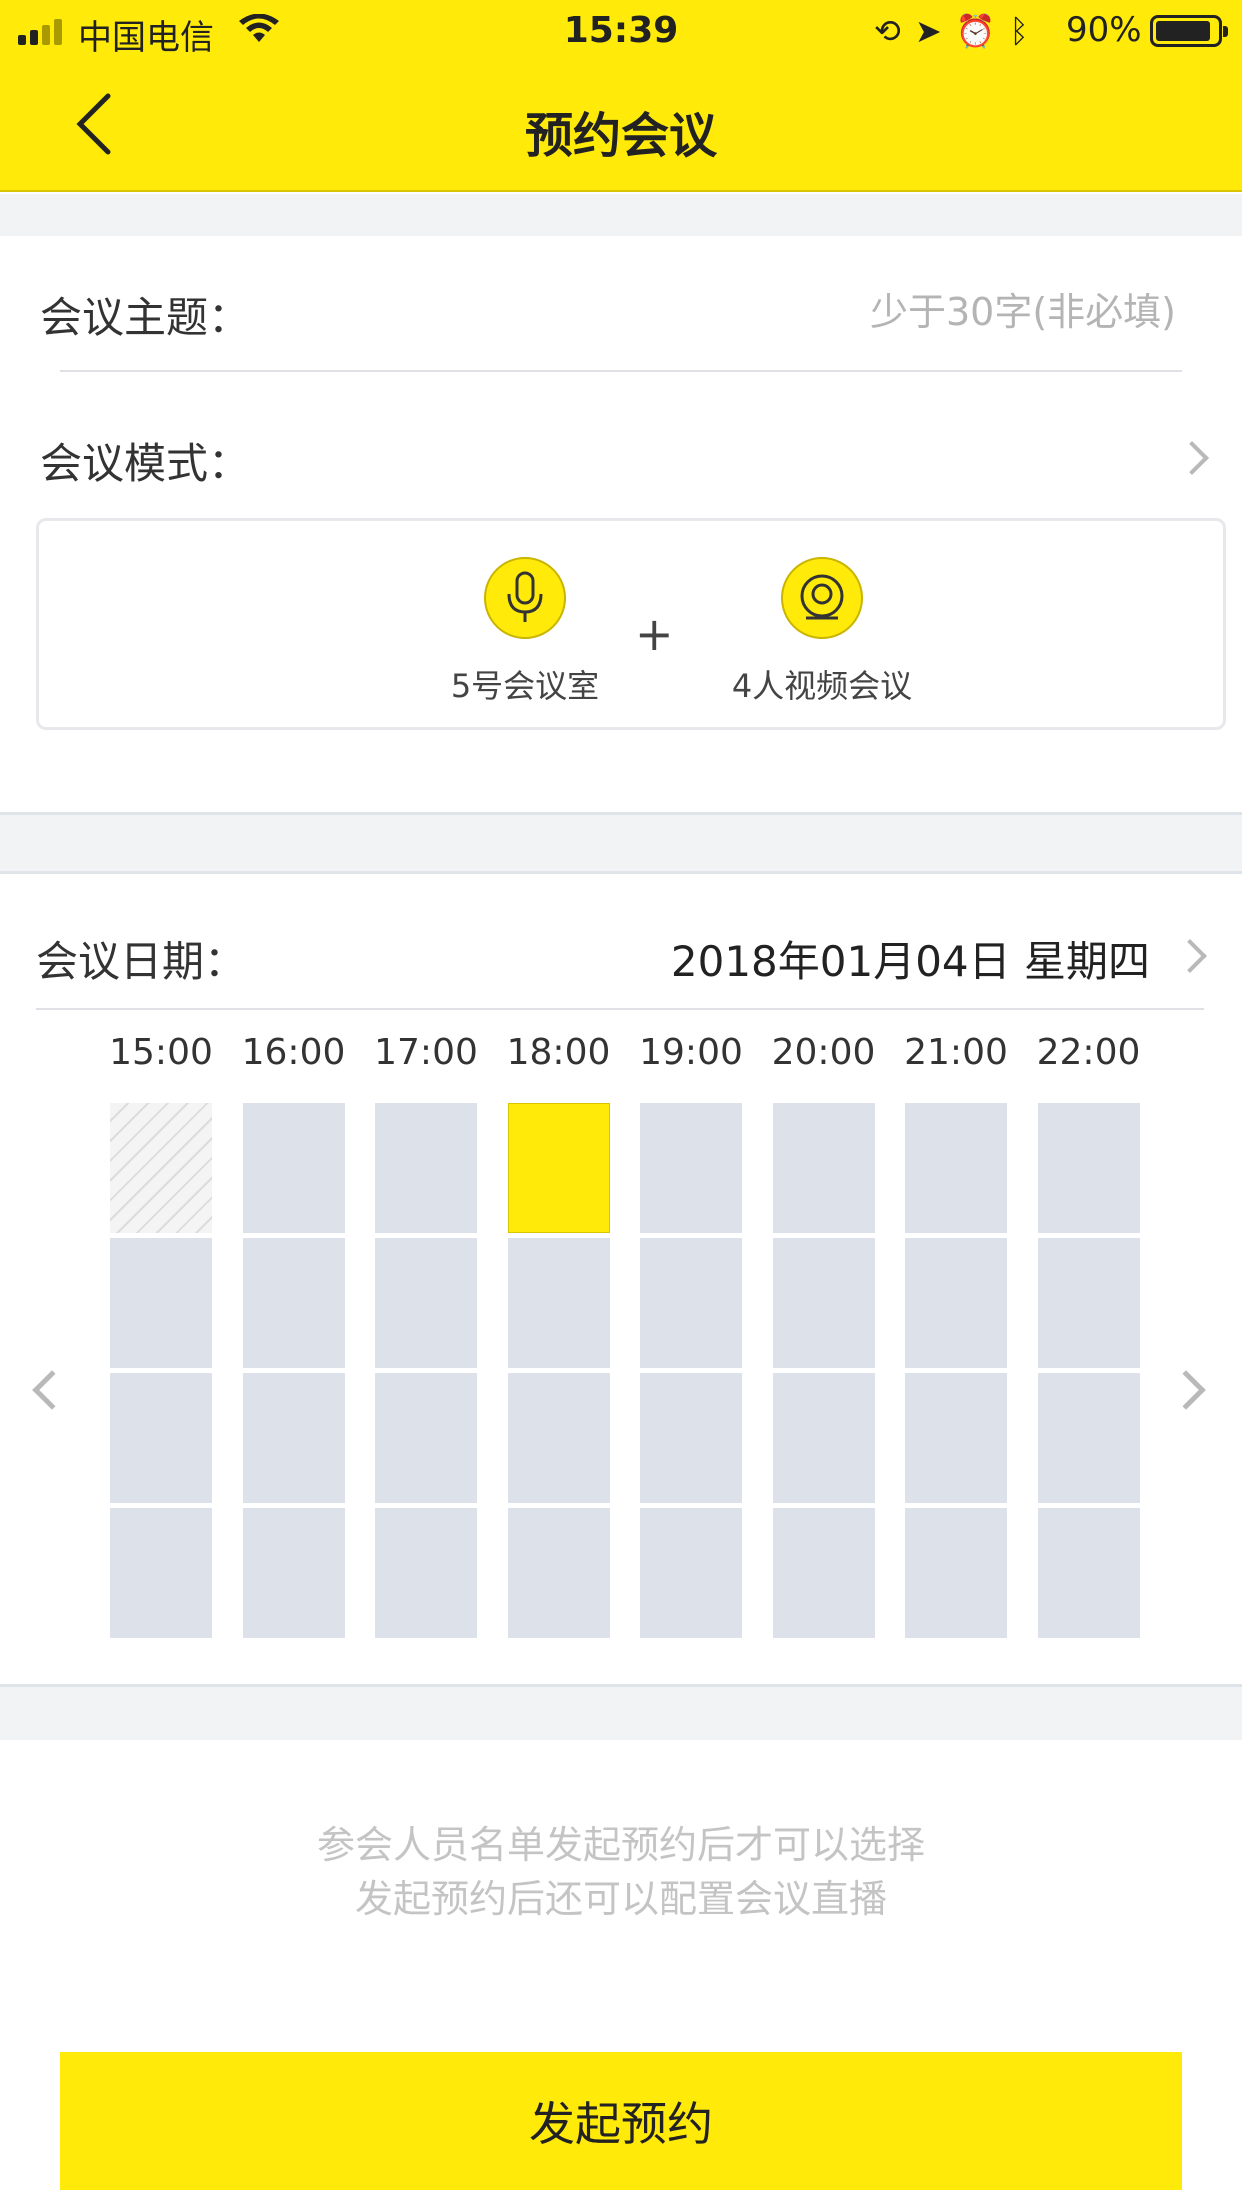 The image size is (1242, 2208). What do you see at coordinates (620, 1899) in the screenshot?
I see `note-line: 发起预约后还可以配置会议直播` at bounding box center [620, 1899].